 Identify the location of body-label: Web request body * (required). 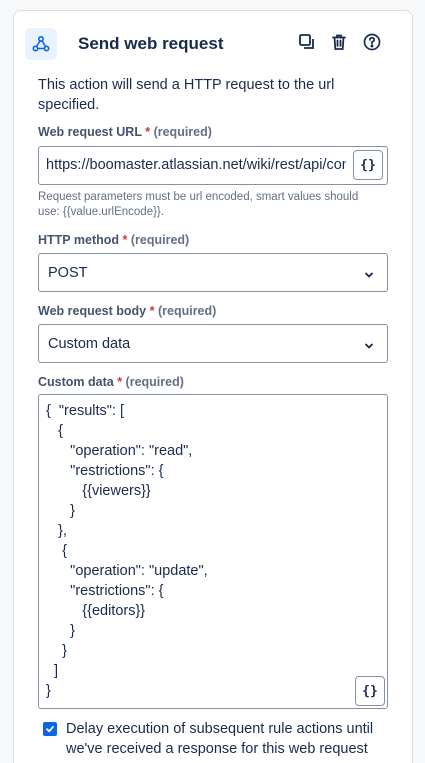
(127, 311).